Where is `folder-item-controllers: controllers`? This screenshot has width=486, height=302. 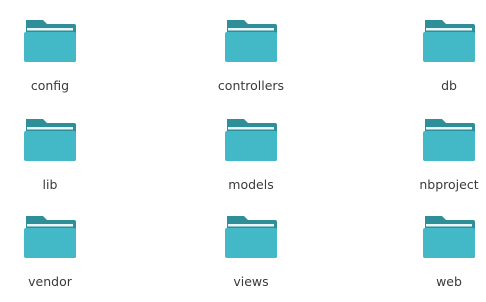 folder-item-controllers: controllers is located at coordinates (251, 60).